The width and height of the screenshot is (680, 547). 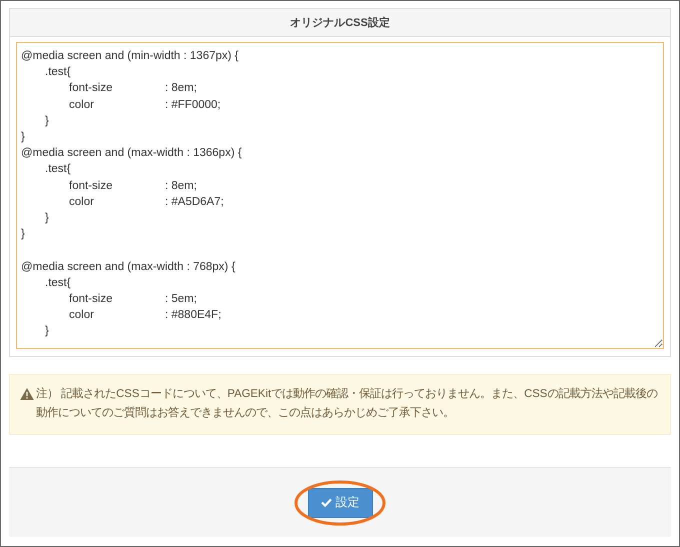 What do you see at coordinates (347, 403) in the screenshot?
I see `notice-text: 注） 記載されたCSSコードについて、PAGEKitでは動作の確認・保証は行っておりません。また、CSSの記載方法や記載後の動作についてのご質問はお答えできませんので、この点はあらかじめご了承下さい。` at bounding box center [347, 403].